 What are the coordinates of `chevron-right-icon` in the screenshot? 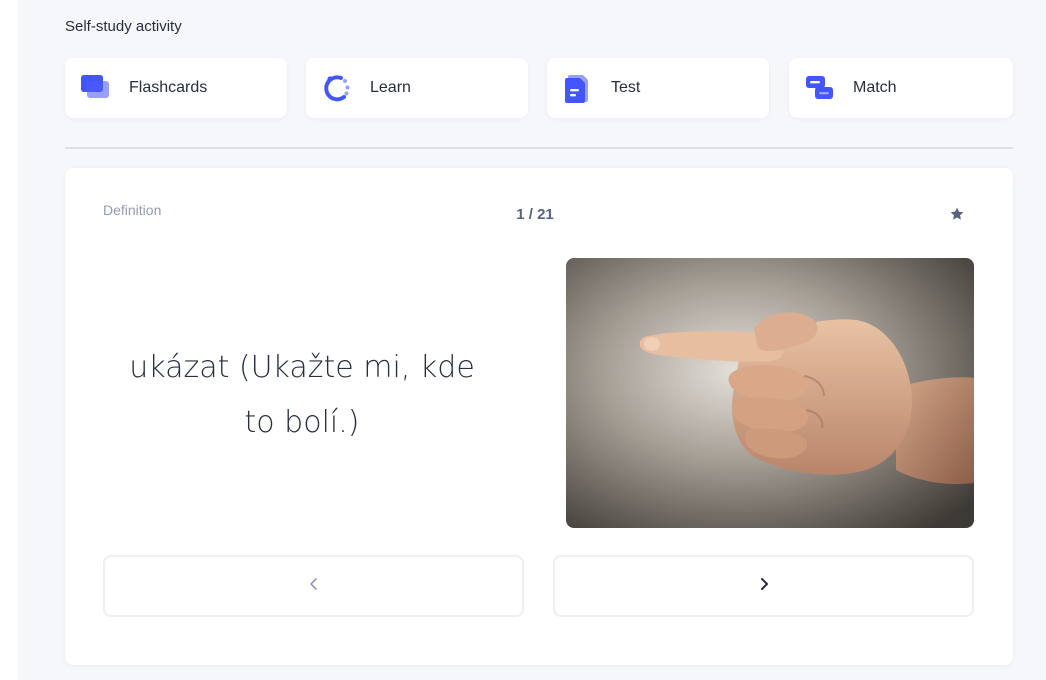 It's located at (764, 586).